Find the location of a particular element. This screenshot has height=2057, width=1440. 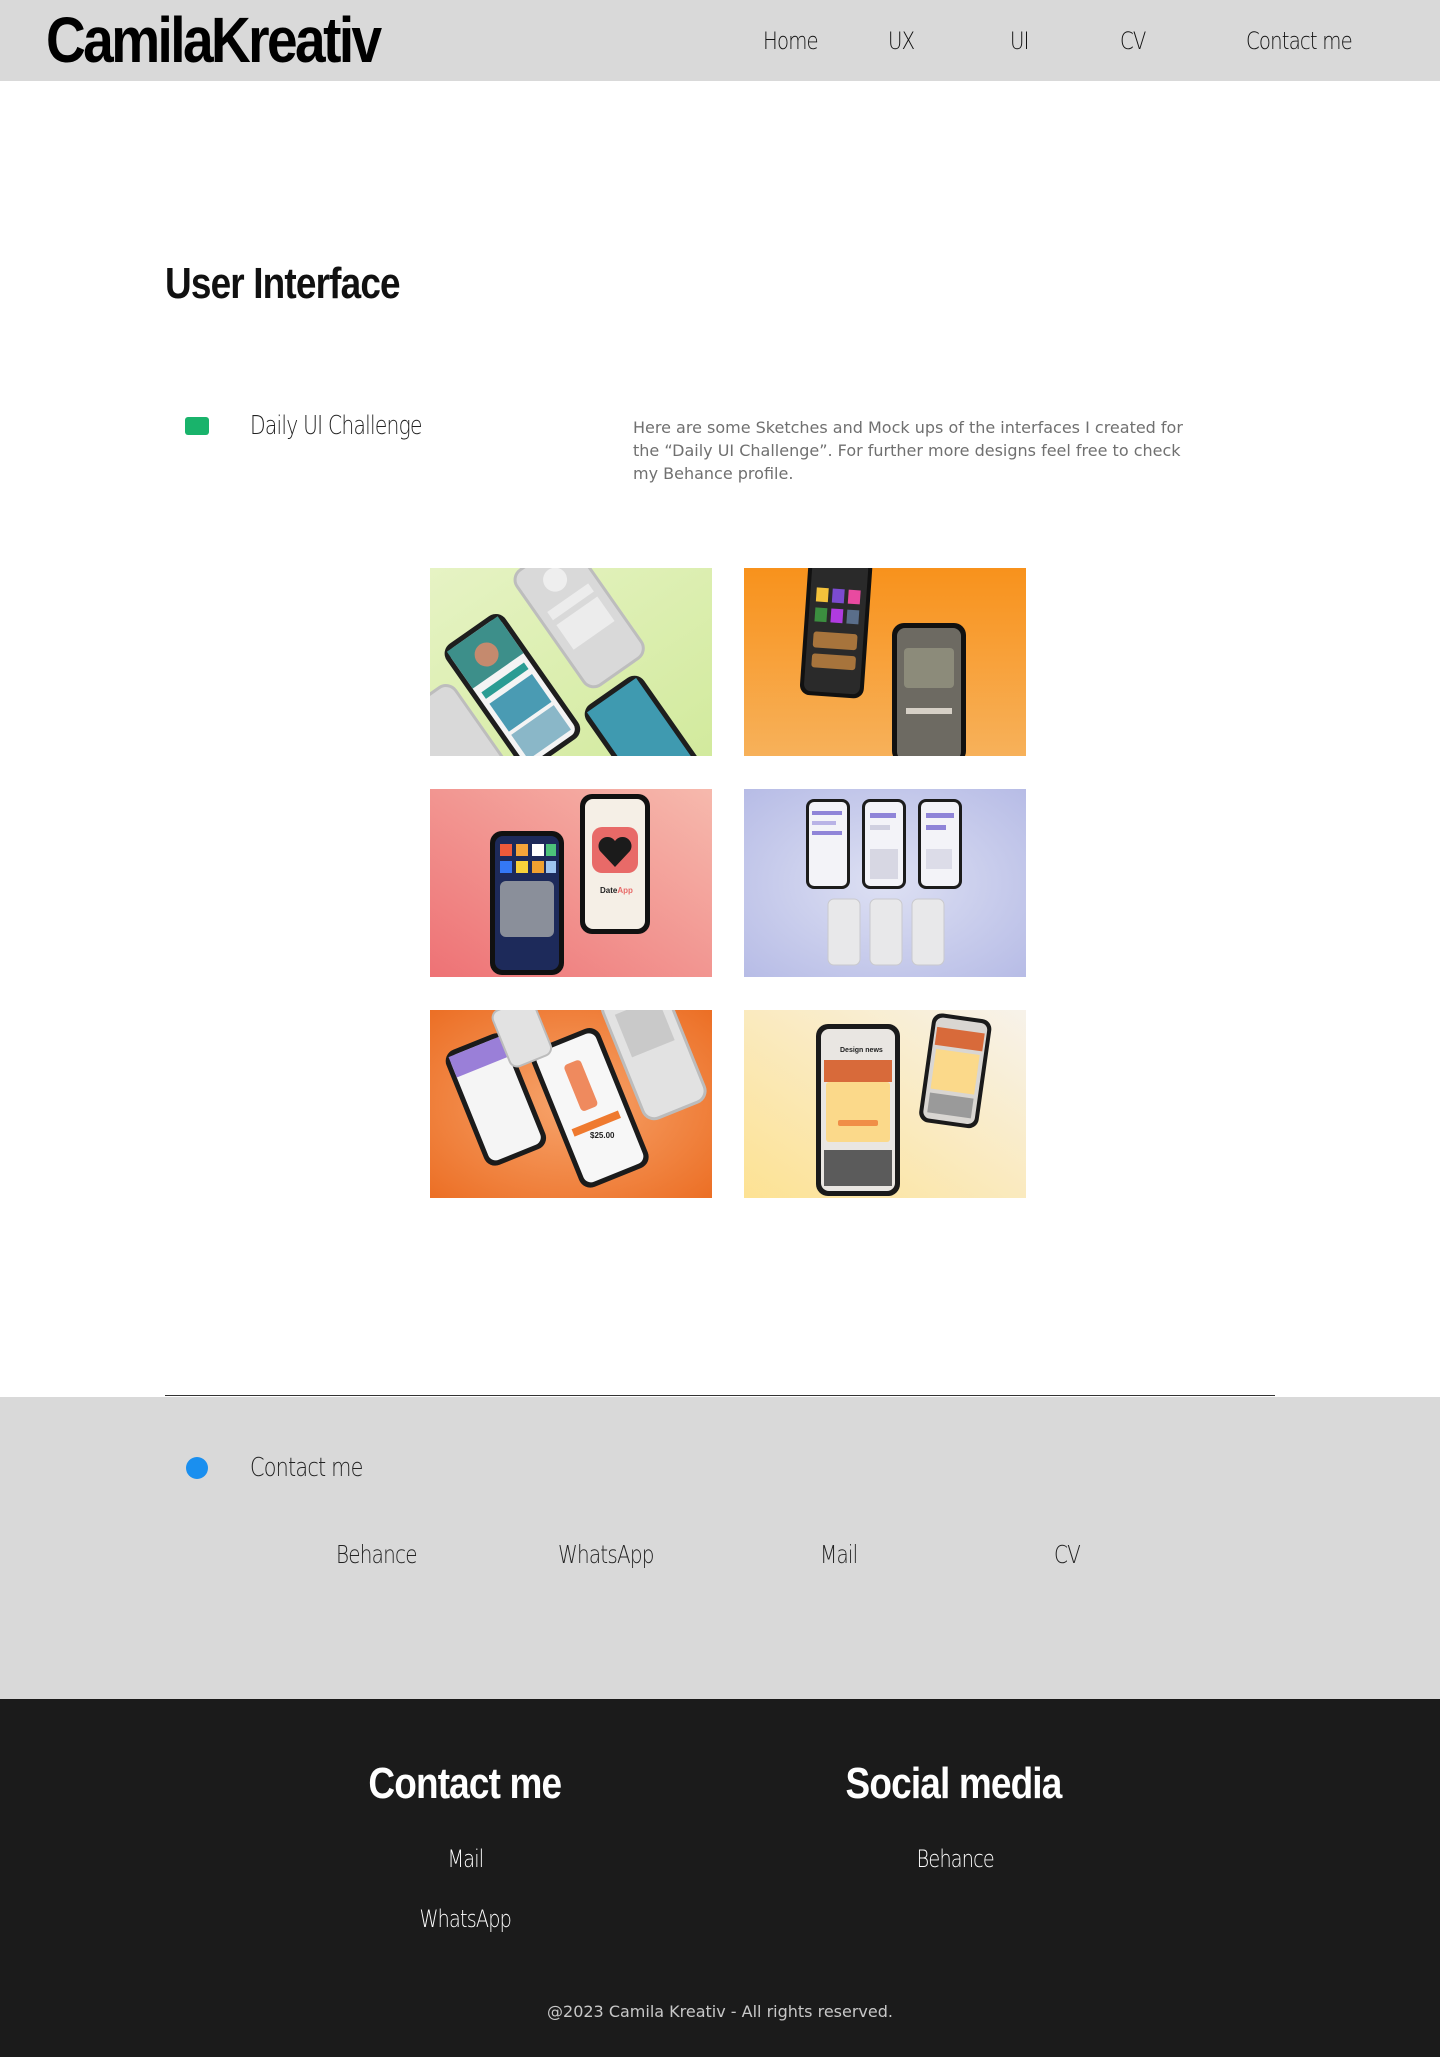

contact-marker is located at coordinates (197, 1468).